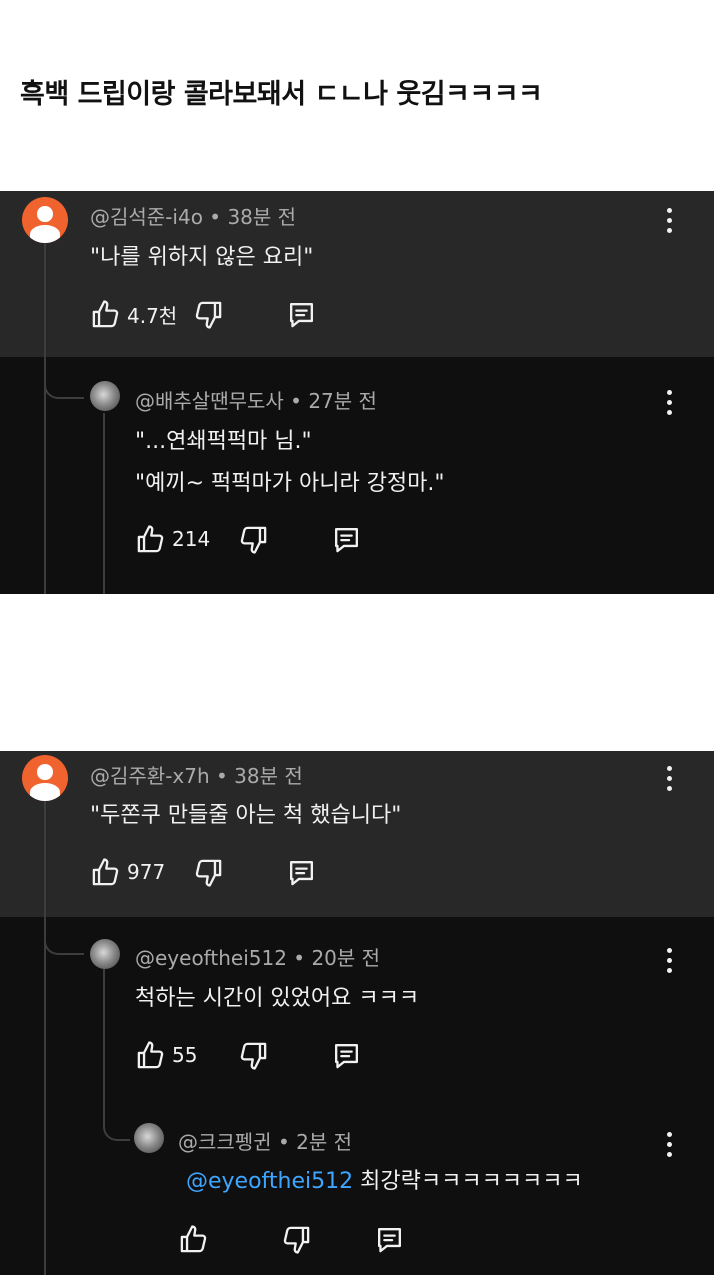 This screenshot has width=714, height=1275. I want to click on like-count: 55, so click(185, 1055).